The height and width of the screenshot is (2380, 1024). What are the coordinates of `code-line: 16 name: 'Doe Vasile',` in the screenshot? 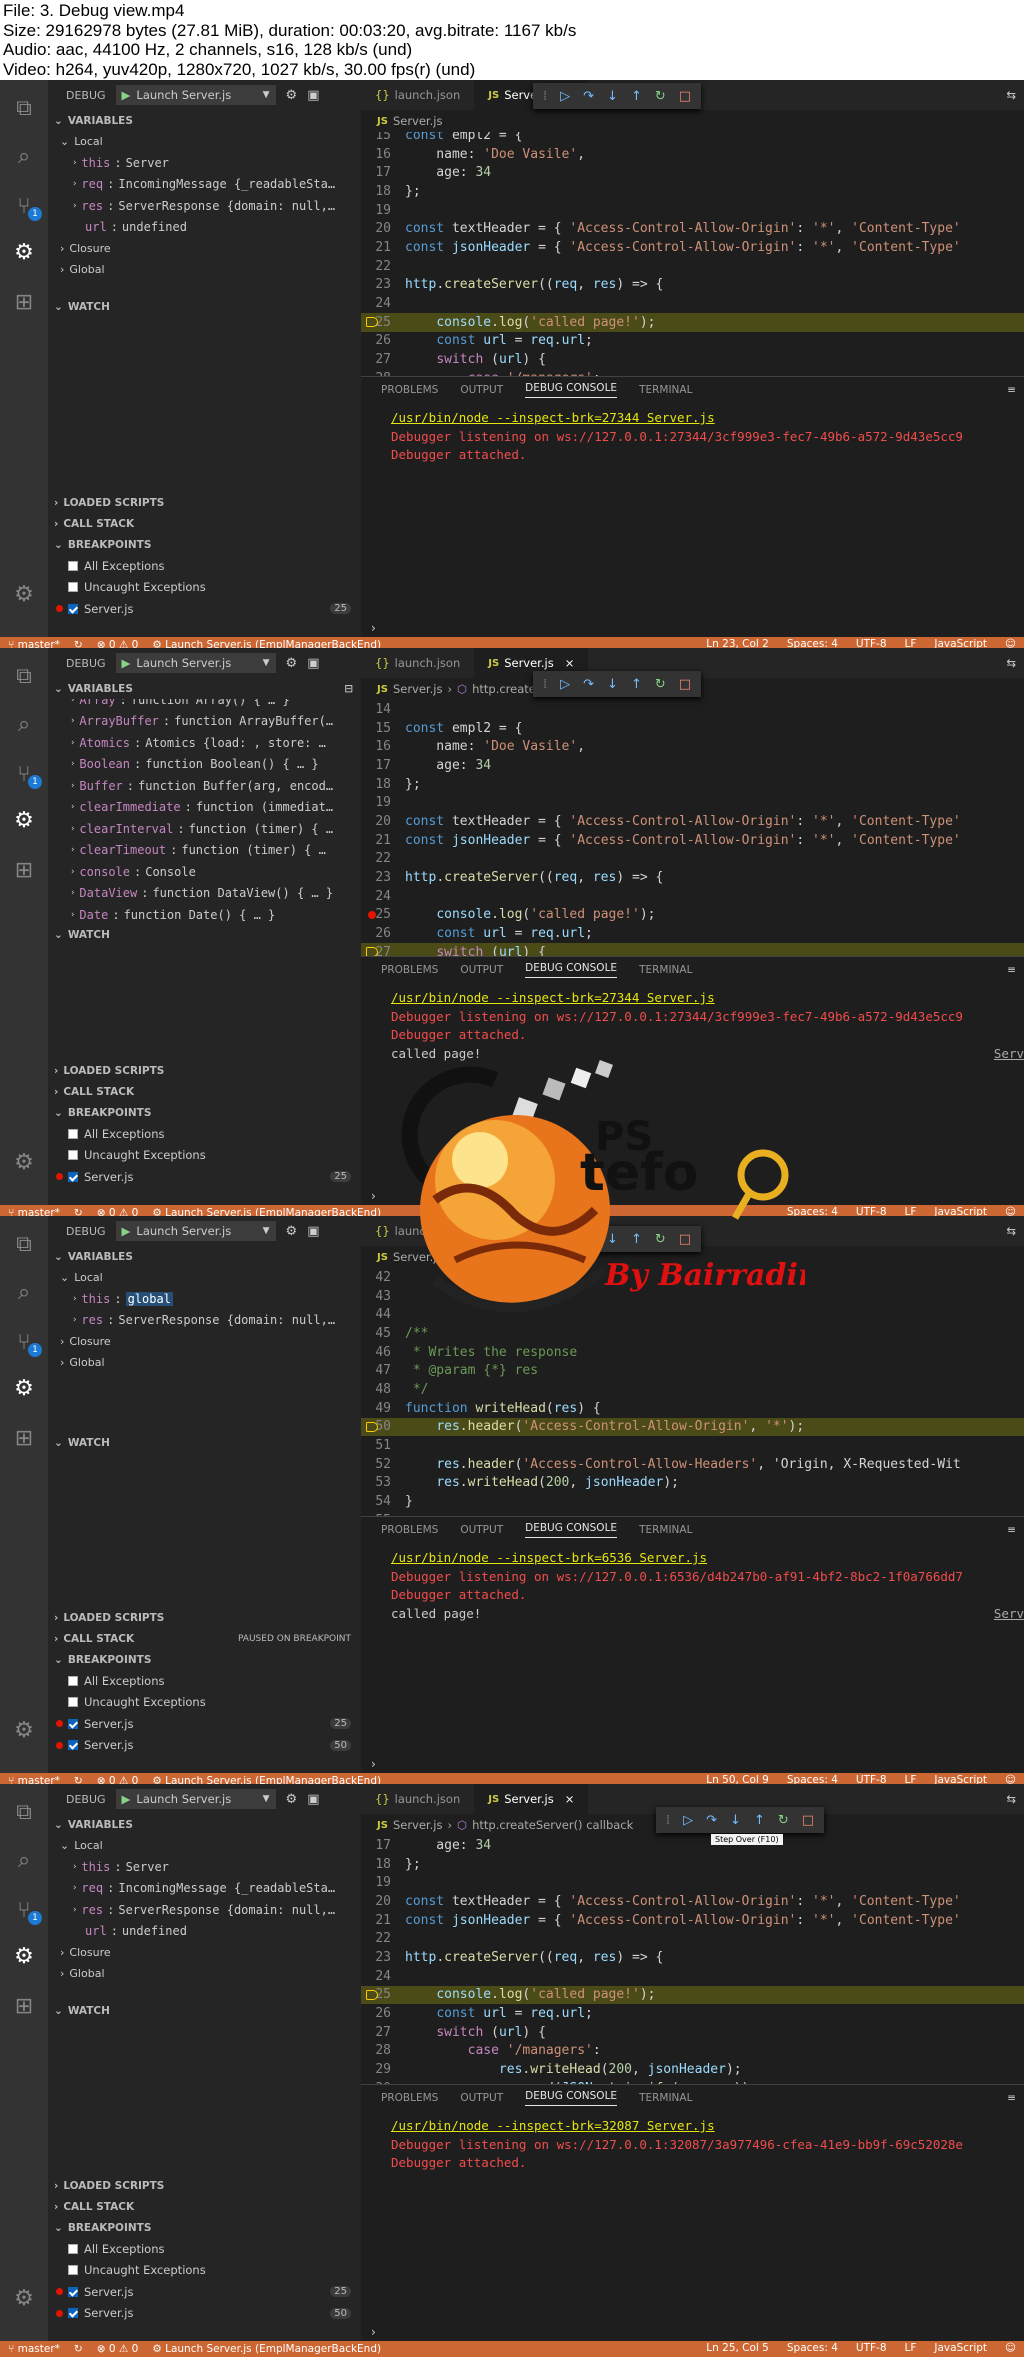 It's located at (692, 154).